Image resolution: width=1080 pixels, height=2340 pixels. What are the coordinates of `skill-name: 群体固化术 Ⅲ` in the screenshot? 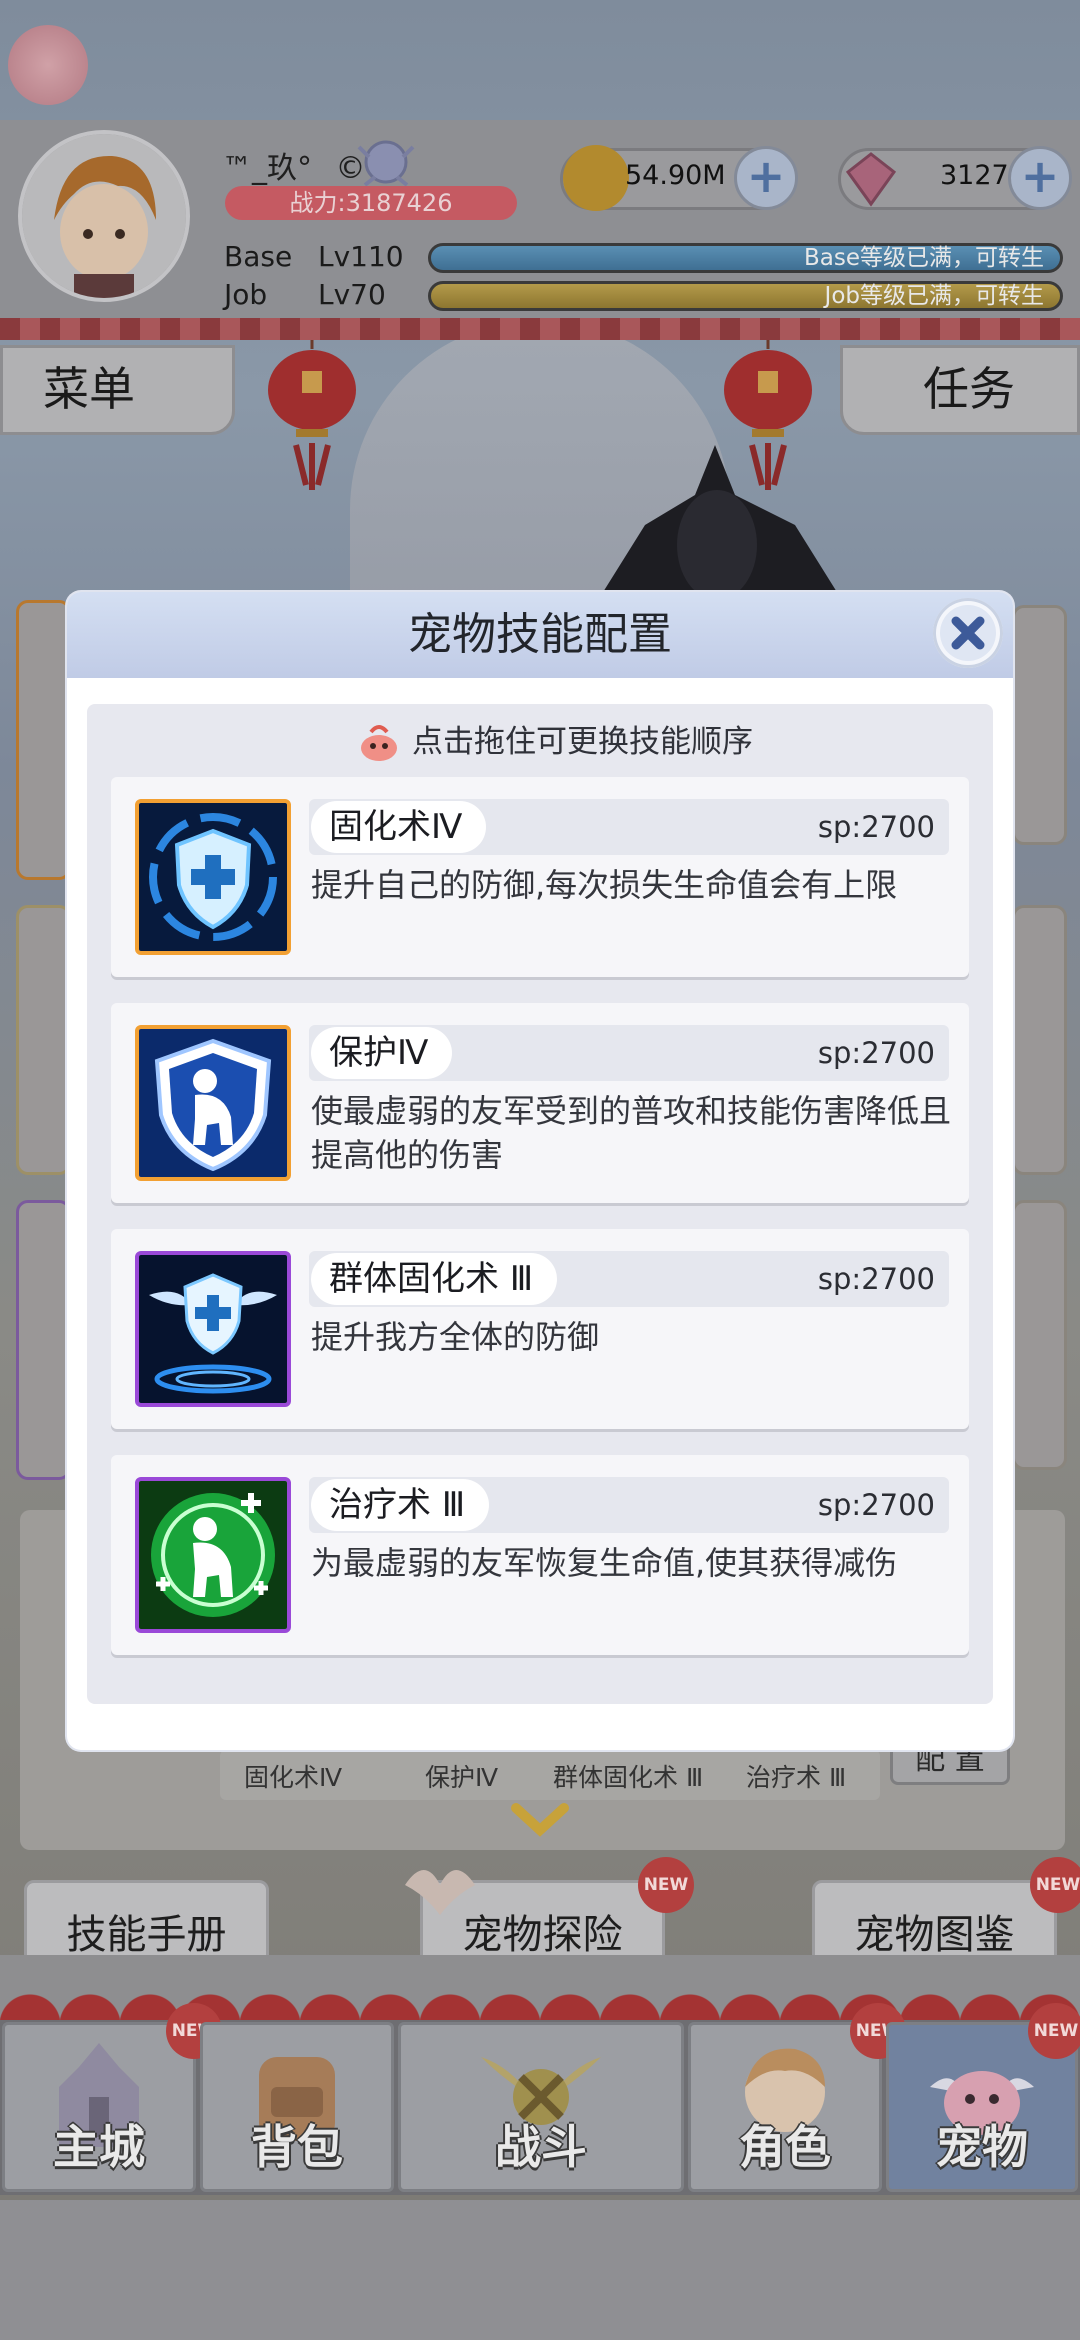 It's located at (434, 1279).